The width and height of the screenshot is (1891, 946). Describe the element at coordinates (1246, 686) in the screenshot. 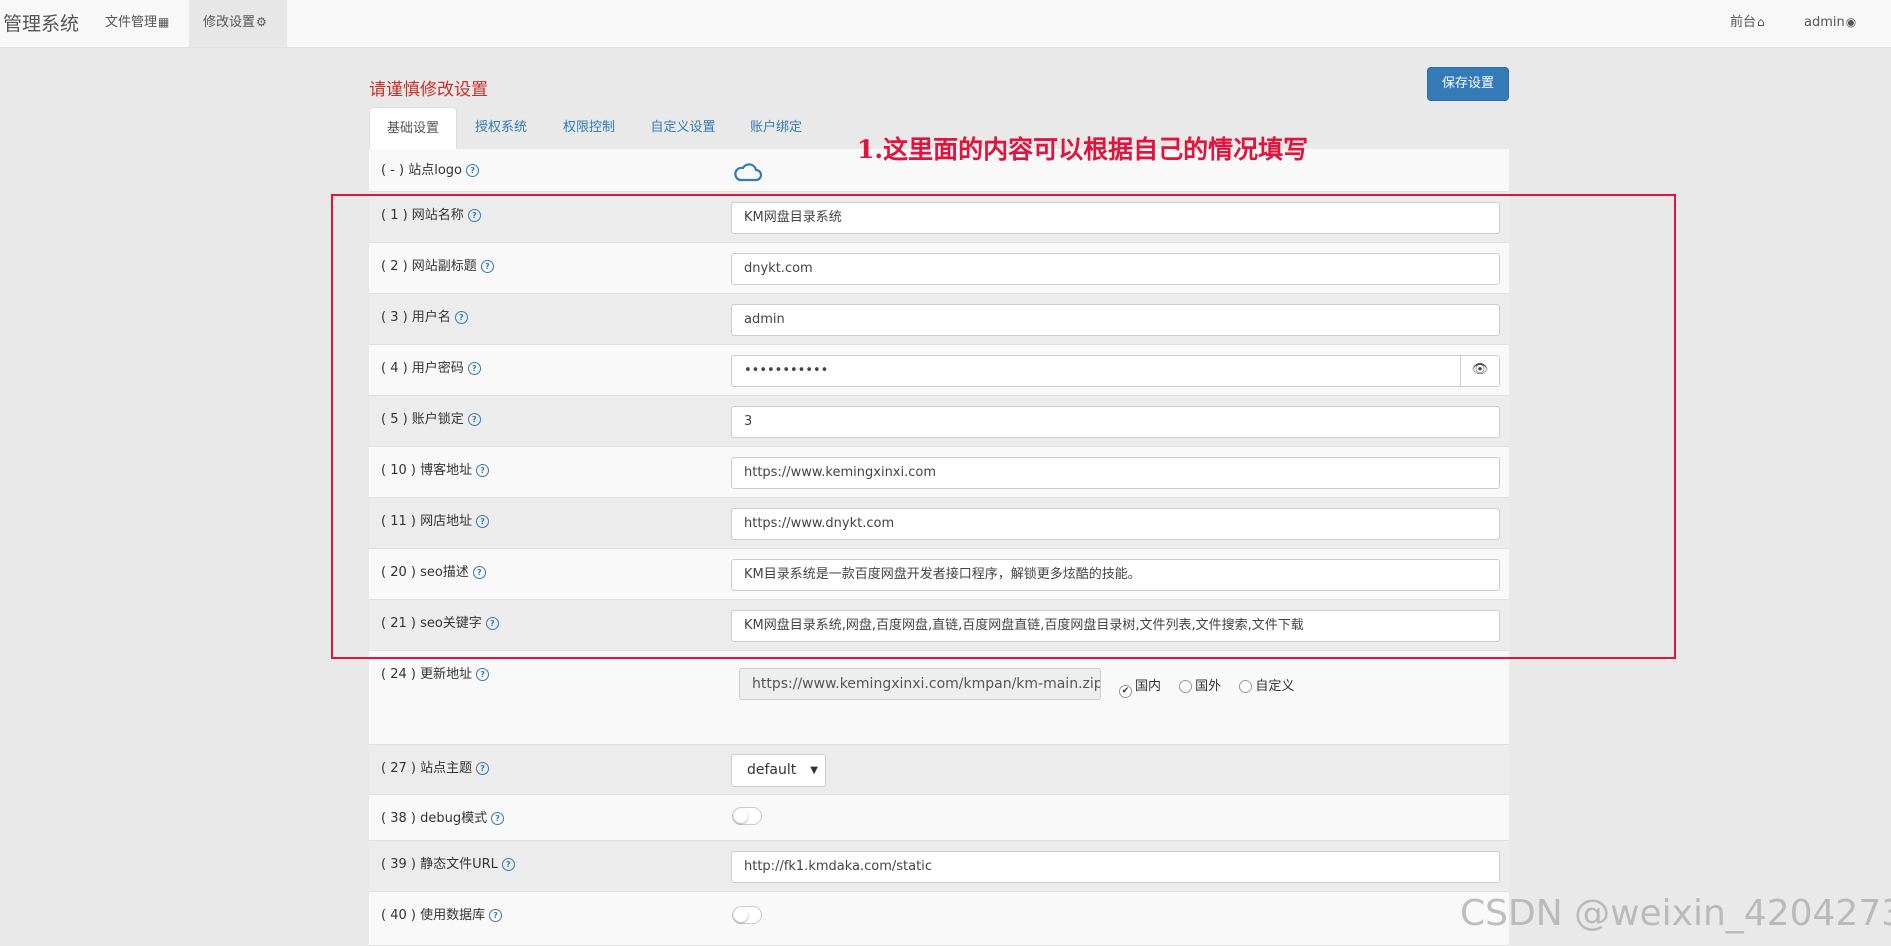

I see `radio-custom` at that location.